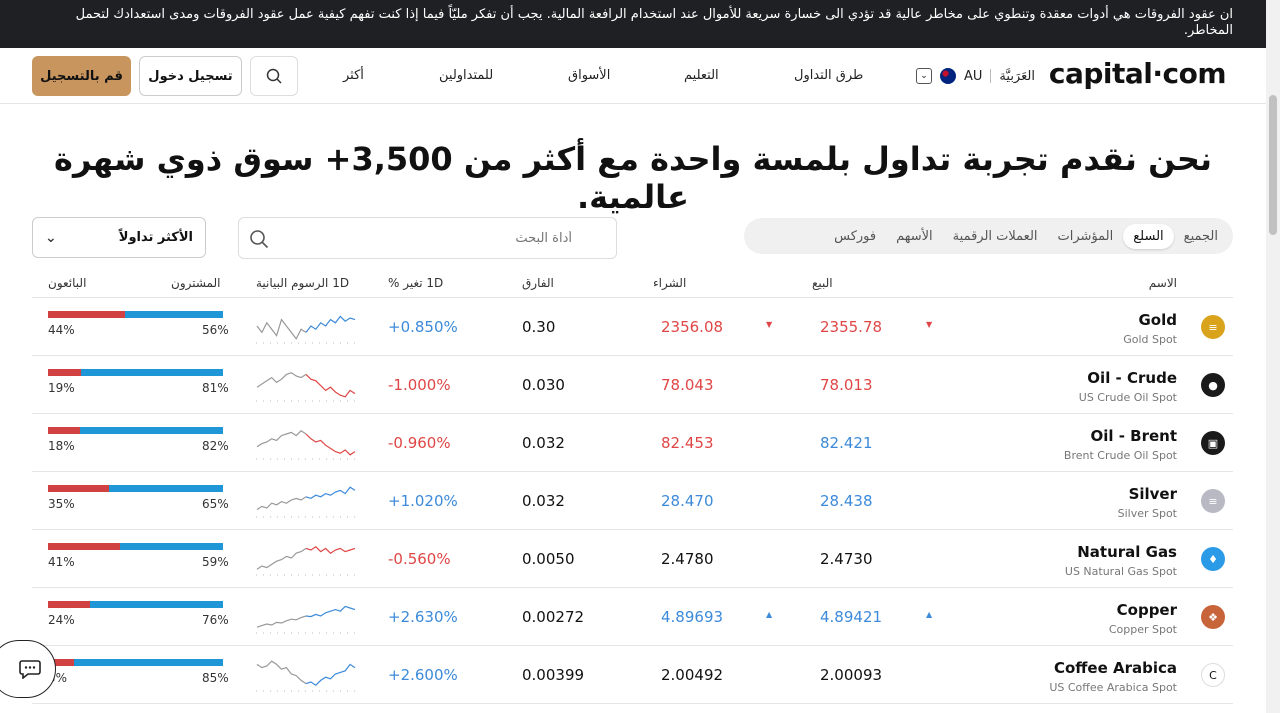 The image size is (1280, 713). Describe the element at coordinates (846, 559) in the screenshot. I see `sell-price: 2.4730` at that location.